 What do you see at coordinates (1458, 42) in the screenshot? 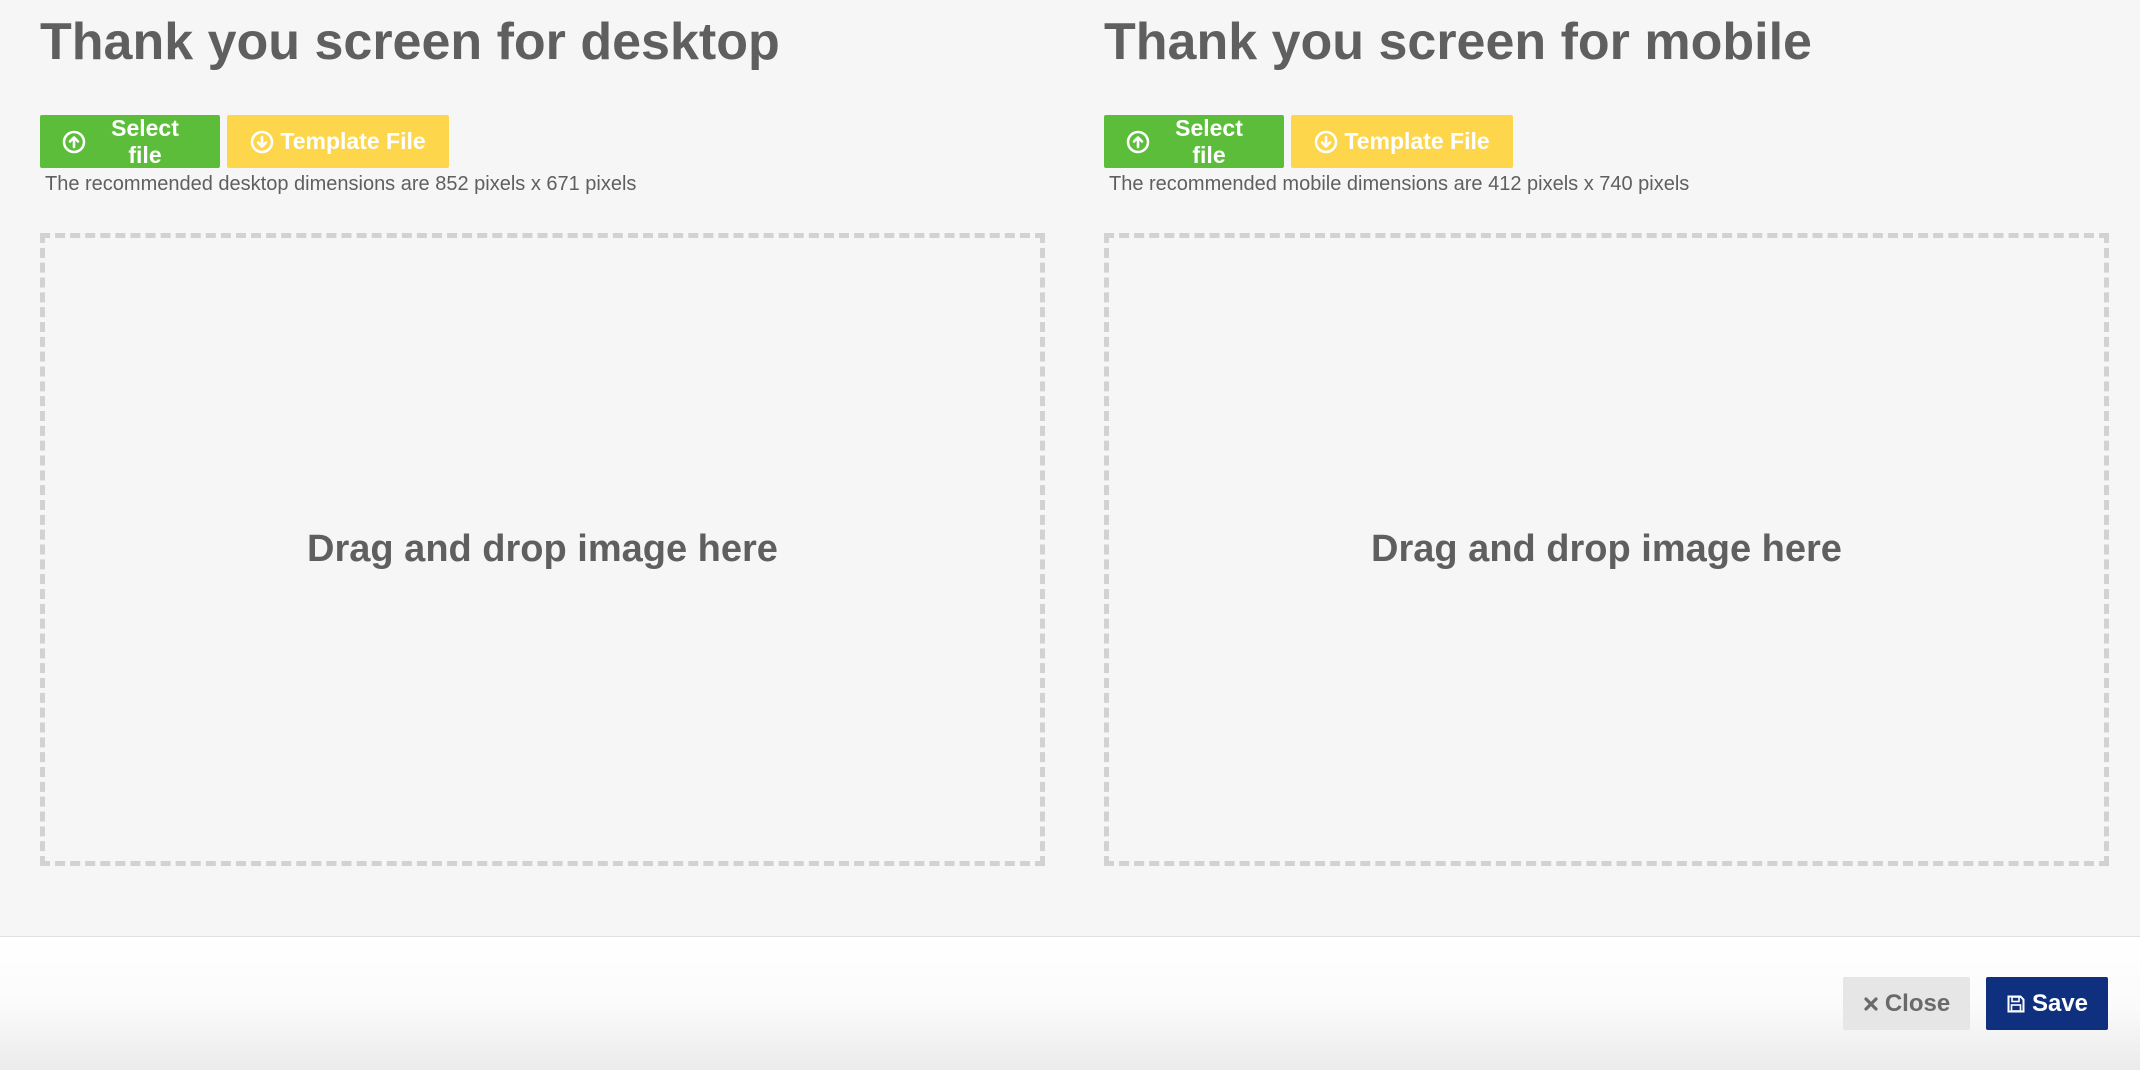
I see `mobile-panel-title: Thank you screen for mobile` at bounding box center [1458, 42].